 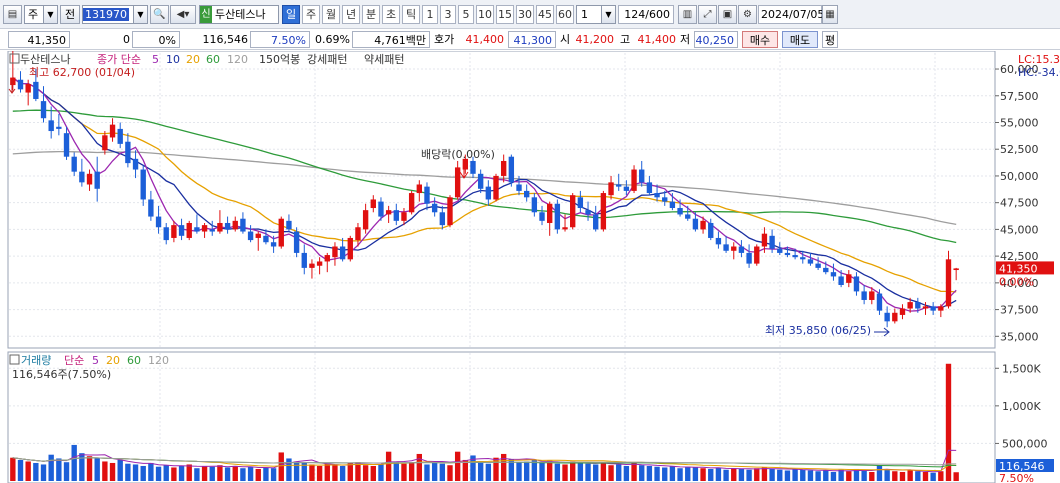 I want to click on chevron-down-icon: ▼, so click(x=140, y=14).